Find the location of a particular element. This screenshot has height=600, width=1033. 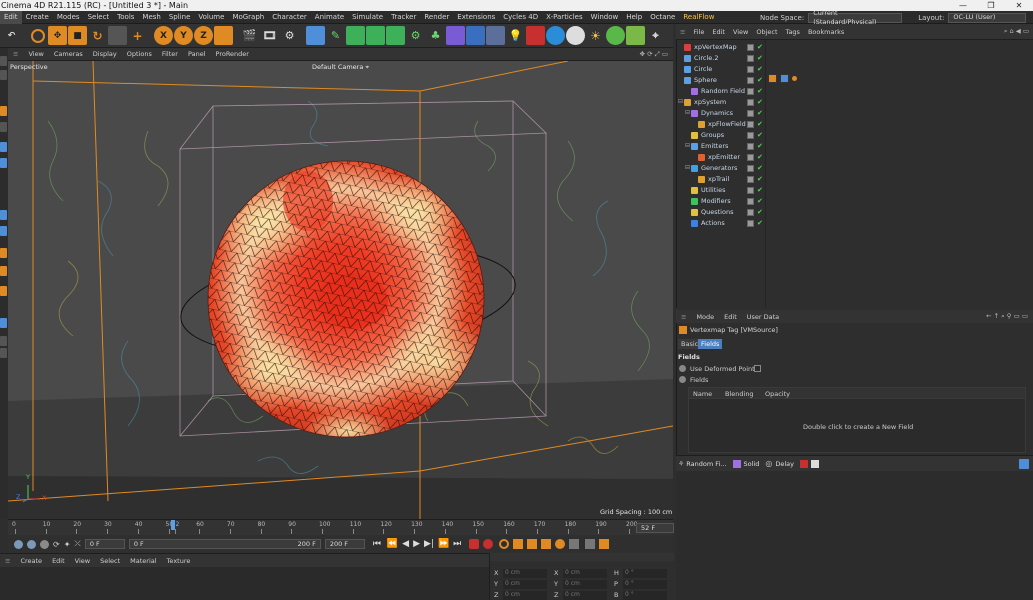

attribute-nav-icons: ← ↑ ⌕ ⚲ ▭ ▭ is located at coordinates (1007, 316).